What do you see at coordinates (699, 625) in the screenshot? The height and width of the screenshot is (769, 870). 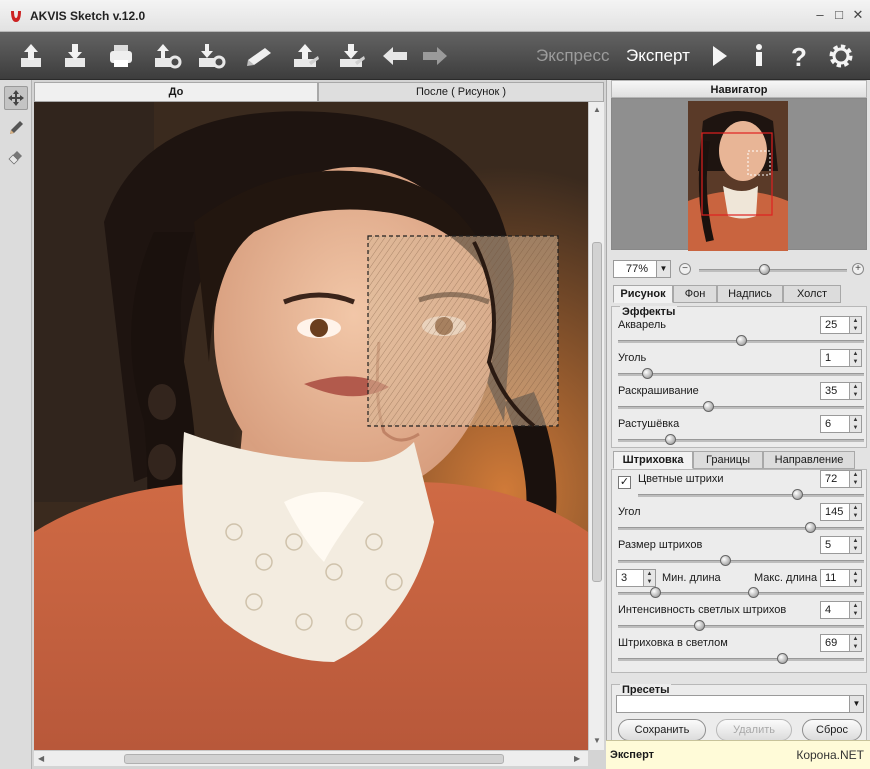 I see `light-intensity-slider-knob` at bounding box center [699, 625].